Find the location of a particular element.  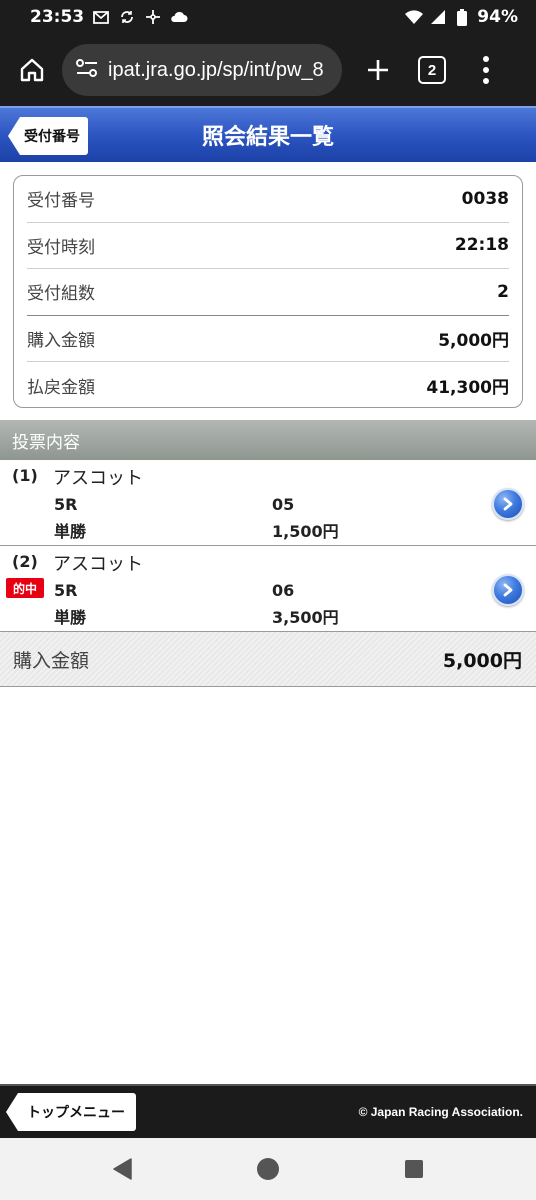

url-text: ipat.jra.go.jp/sp/int/pw_8 is located at coordinates (216, 69).